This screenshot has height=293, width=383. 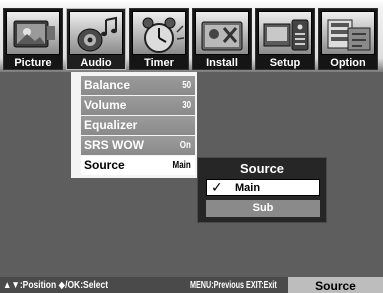 I want to click on tab-audio: Audio, so click(x=96, y=39).